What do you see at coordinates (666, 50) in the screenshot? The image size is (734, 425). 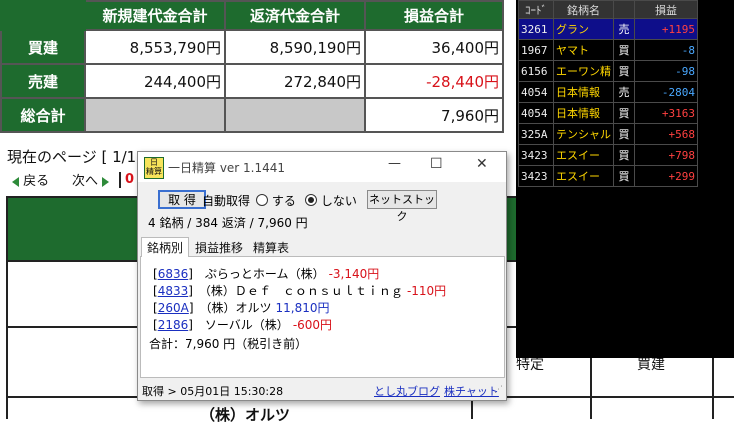 I see `position-pl: -8` at bounding box center [666, 50].